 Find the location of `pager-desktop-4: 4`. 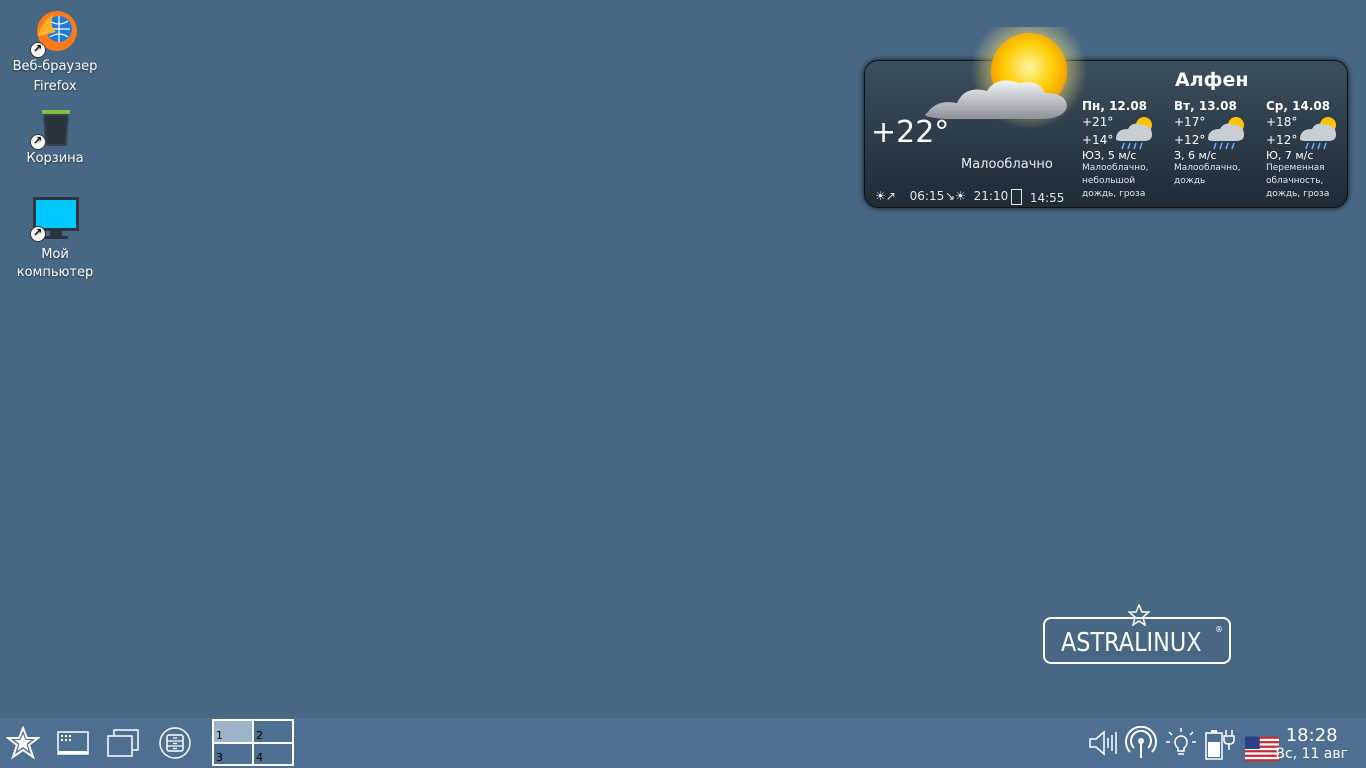

pager-desktop-4: 4 is located at coordinates (273, 753).